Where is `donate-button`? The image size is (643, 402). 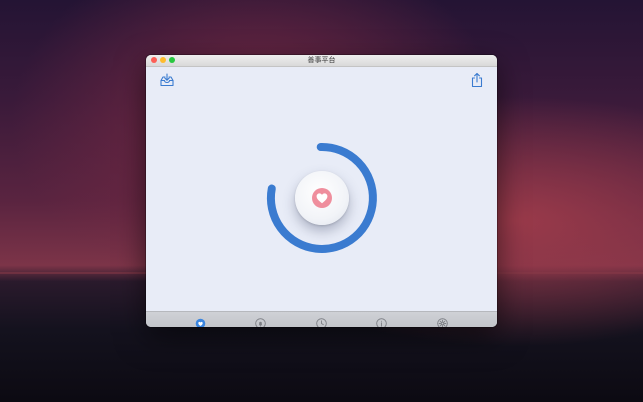 donate-button is located at coordinates (322, 198).